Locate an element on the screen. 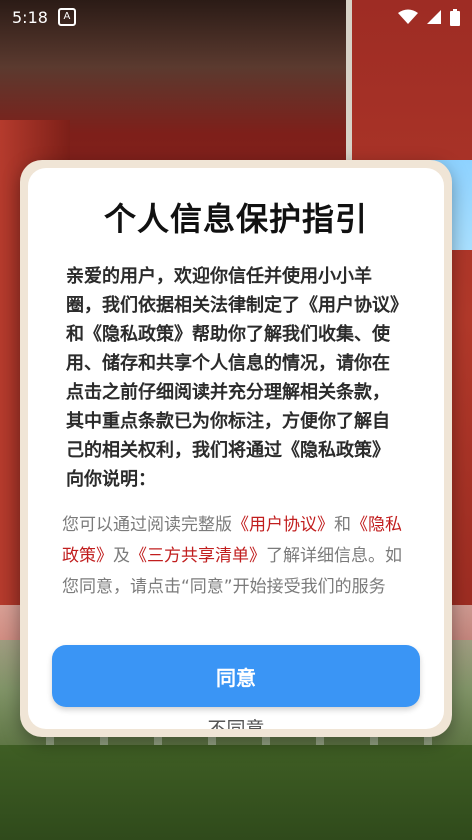 This screenshot has height=840, width=472. sub-text-part1: 您可以通过阅读完整版 is located at coordinates (147, 525).